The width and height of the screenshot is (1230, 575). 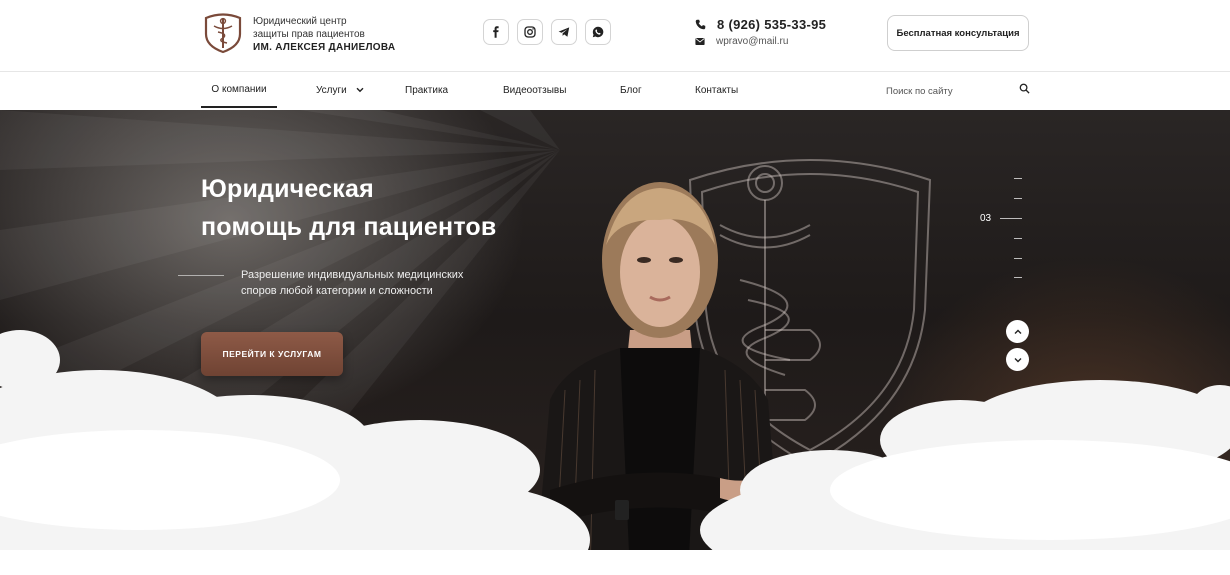 I want to click on free-consultation-button: Бесплатная консультация, so click(x=958, y=33).